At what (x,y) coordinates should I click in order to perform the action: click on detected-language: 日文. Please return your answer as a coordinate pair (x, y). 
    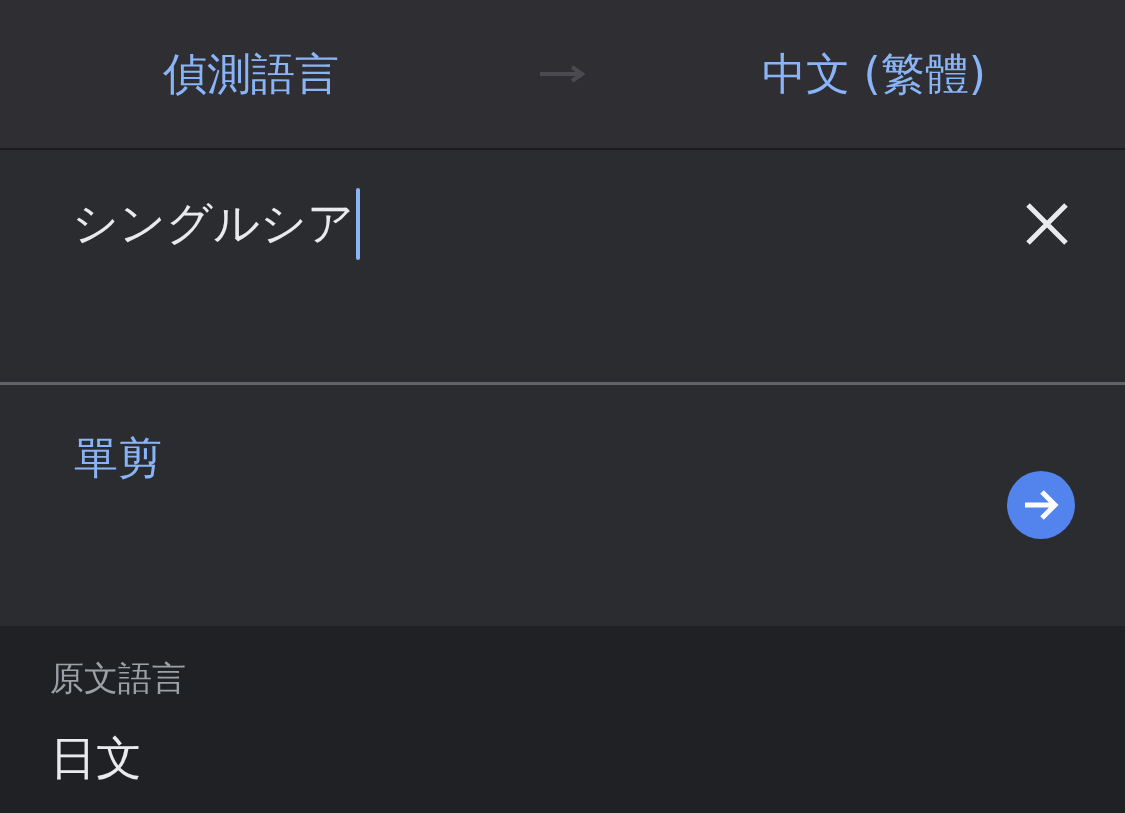
    Looking at the image, I should click on (96, 759).